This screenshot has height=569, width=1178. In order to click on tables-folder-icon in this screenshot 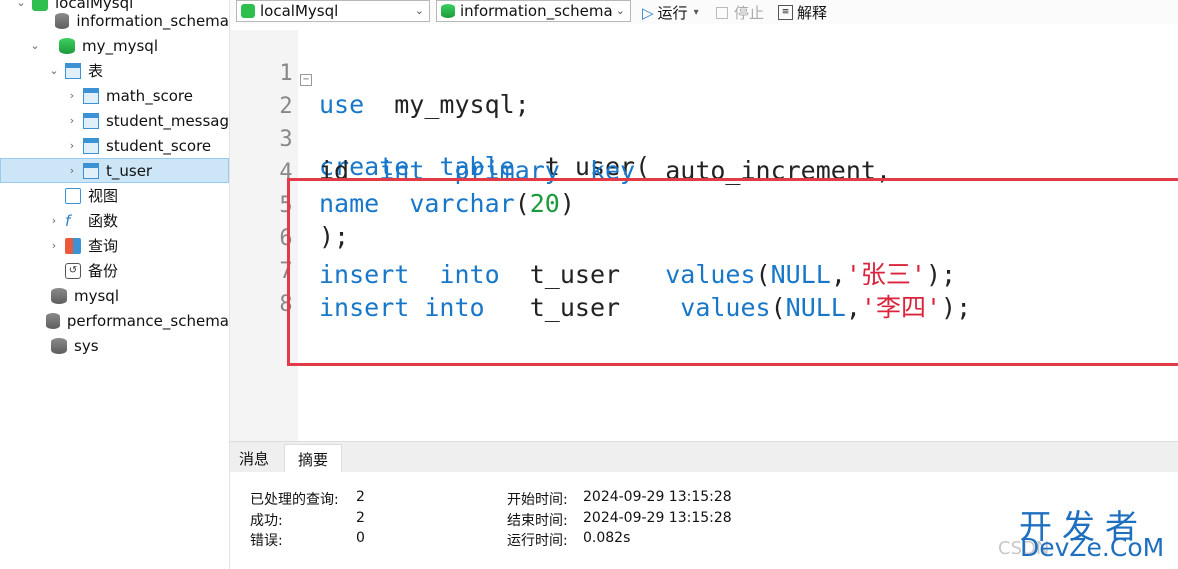, I will do `click(73, 70)`.